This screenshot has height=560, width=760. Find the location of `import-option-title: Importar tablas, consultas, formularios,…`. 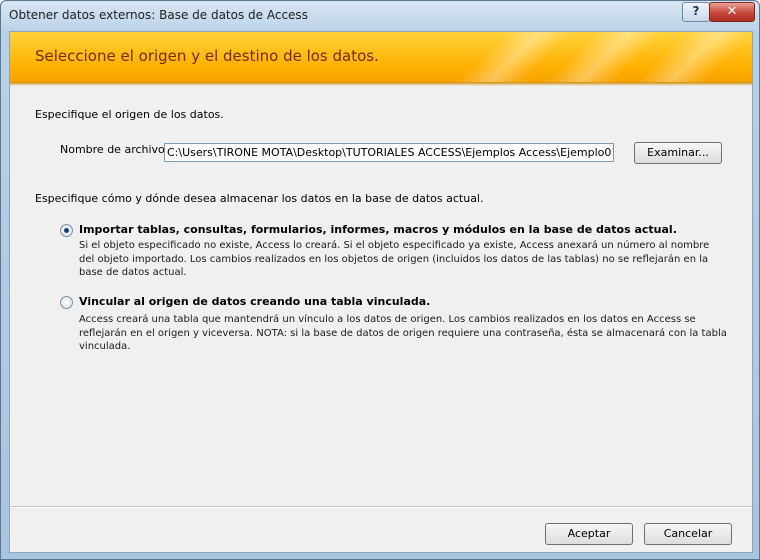

import-option-title: Importar tablas, consultas, formularios,… is located at coordinates (378, 229).